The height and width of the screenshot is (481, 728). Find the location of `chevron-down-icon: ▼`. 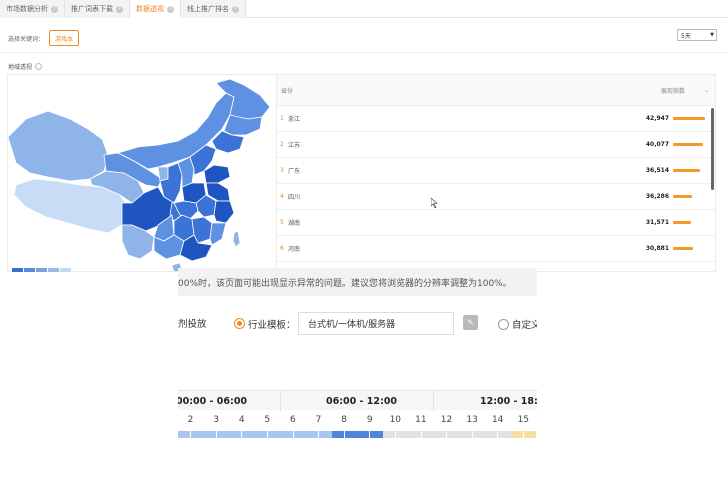

chevron-down-icon: ▼ is located at coordinates (712, 35).